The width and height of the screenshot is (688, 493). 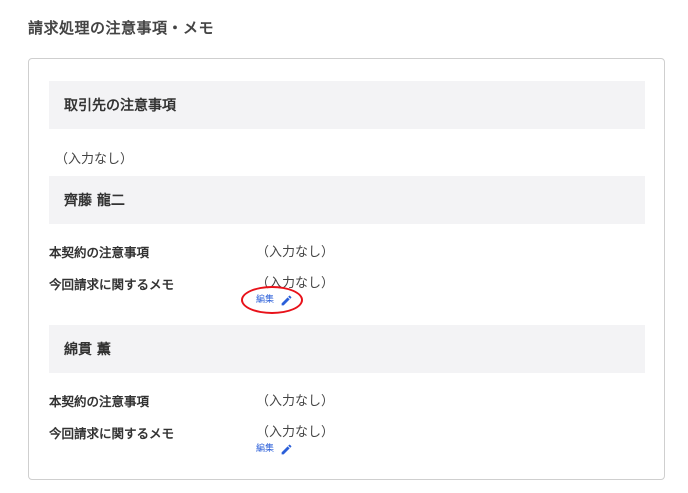 I want to click on page-title: 請求処理の注意事項・メモ, so click(x=121, y=28).